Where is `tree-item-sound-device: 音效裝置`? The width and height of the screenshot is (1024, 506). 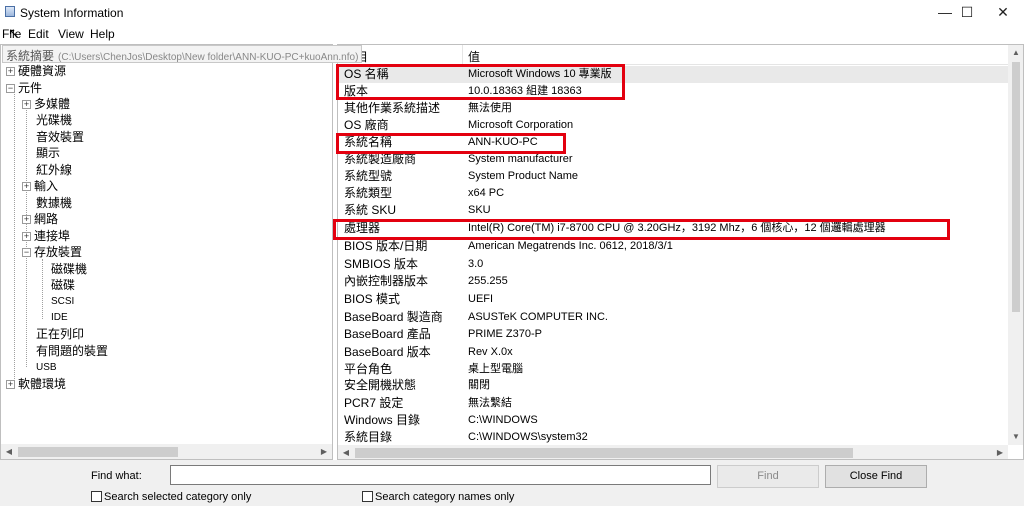
tree-item-sound-device: 音效裝置 is located at coordinates (60, 137).